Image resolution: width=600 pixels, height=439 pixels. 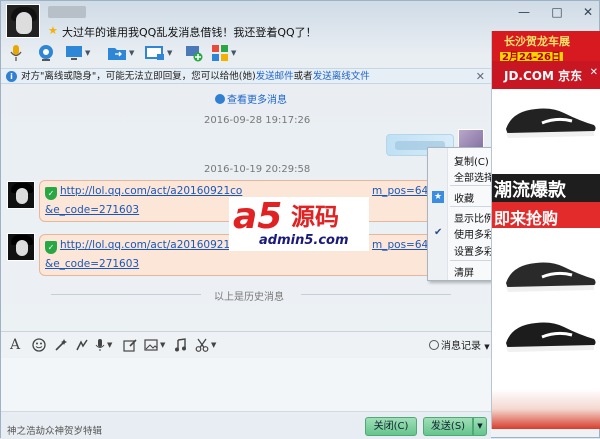 What do you see at coordinates (546, 409) in the screenshot?
I see `ad-footer-graphic` at bounding box center [546, 409].